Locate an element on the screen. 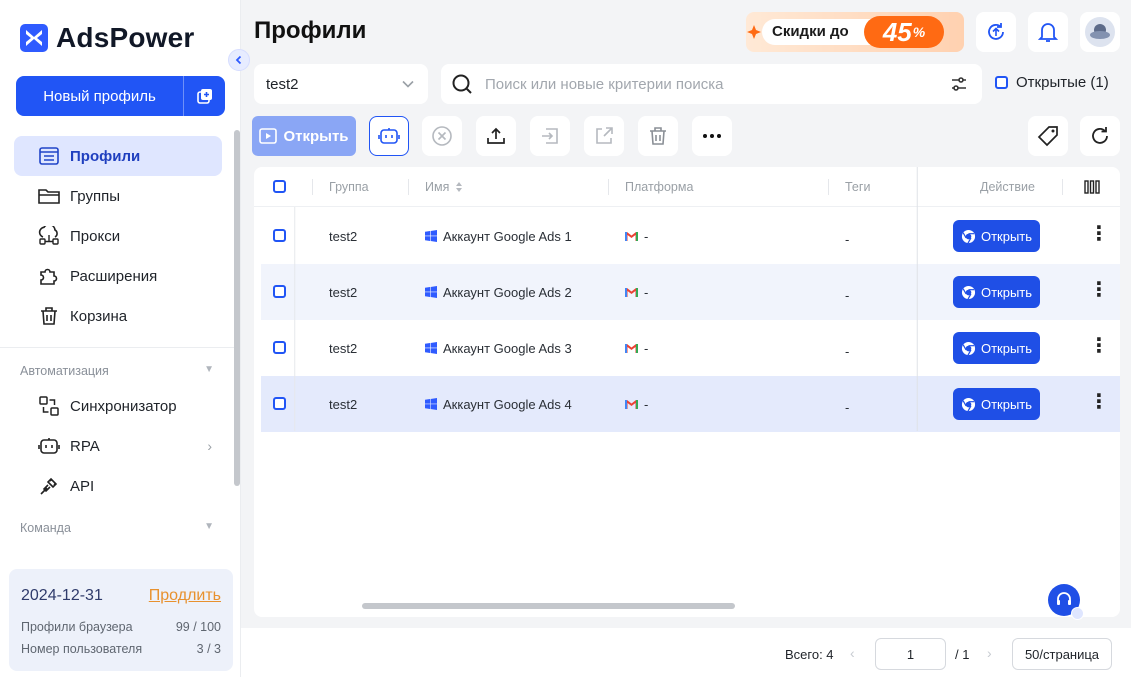 The height and width of the screenshot is (677, 1131). tag-icon is located at coordinates (1047, 136).